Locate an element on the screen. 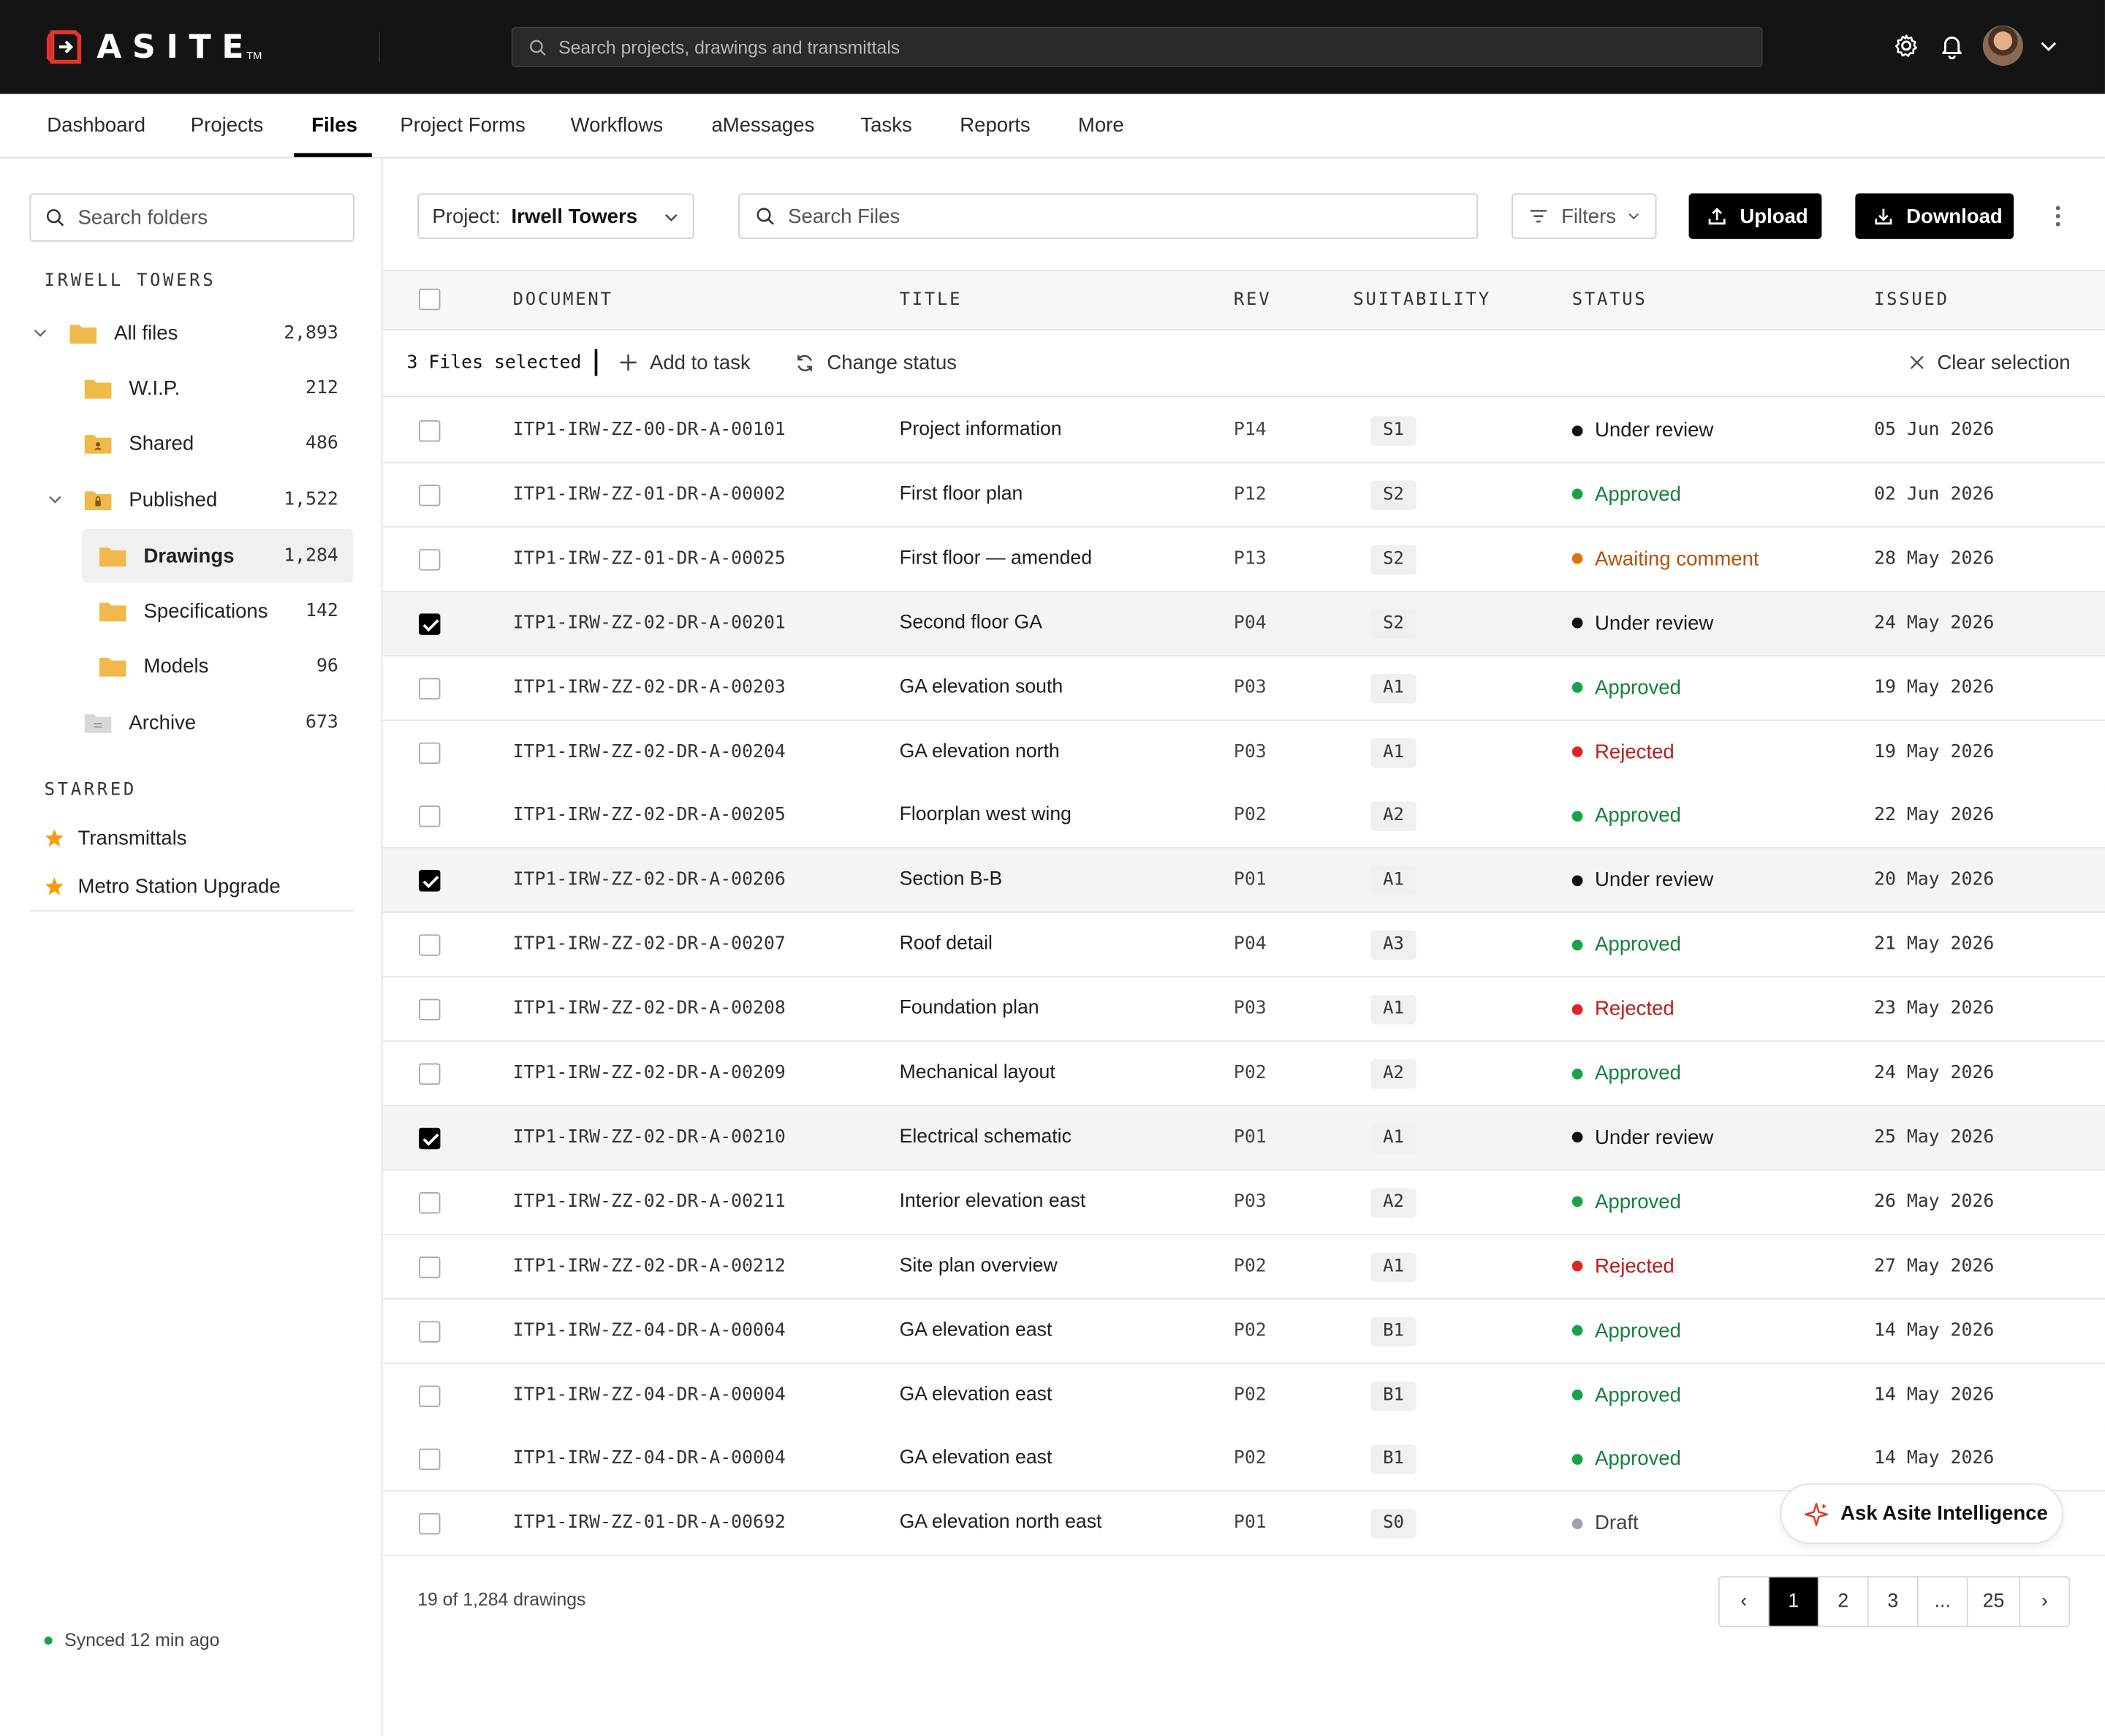 The height and width of the screenshot is (1736, 2105). nav-amessages: aMessages is located at coordinates (762, 125).